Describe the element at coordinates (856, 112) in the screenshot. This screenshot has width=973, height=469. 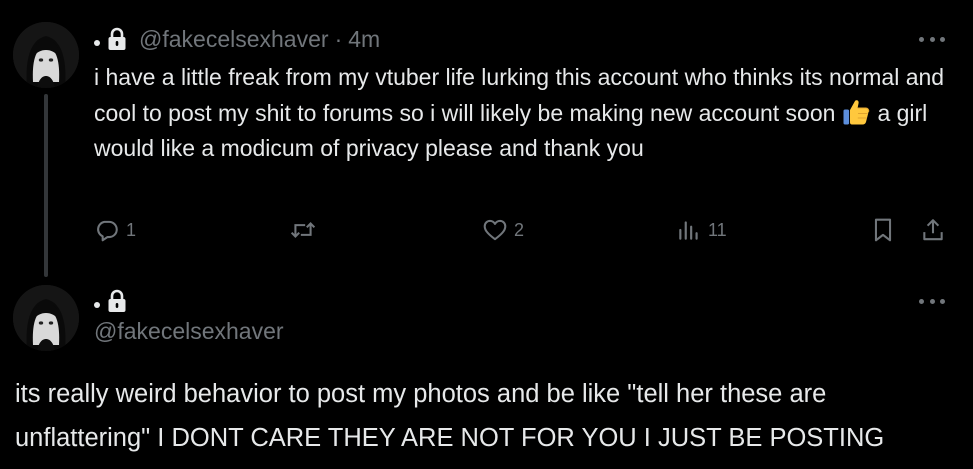
I see `thumbs-up-icon` at that location.